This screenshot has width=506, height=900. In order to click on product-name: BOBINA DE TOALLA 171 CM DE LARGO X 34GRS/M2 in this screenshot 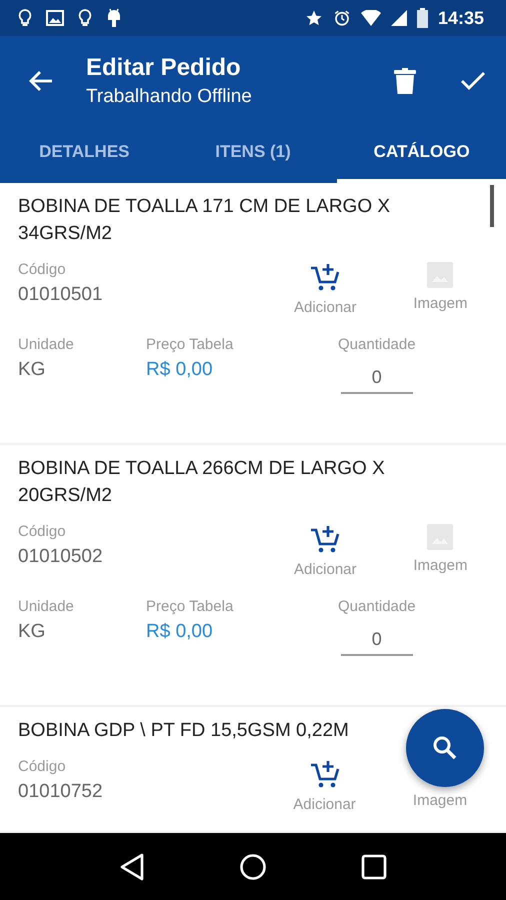, I will do `click(205, 220)`.